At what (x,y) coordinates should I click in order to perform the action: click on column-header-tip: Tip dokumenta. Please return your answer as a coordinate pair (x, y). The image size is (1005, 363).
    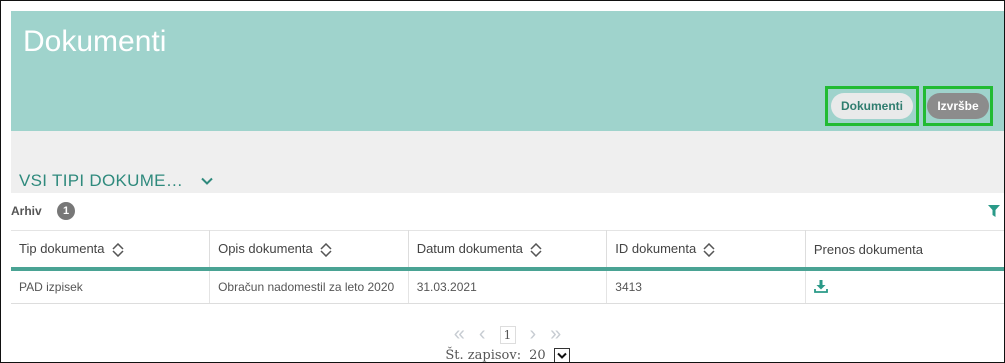
    Looking at the image, I should click on (111, 250).